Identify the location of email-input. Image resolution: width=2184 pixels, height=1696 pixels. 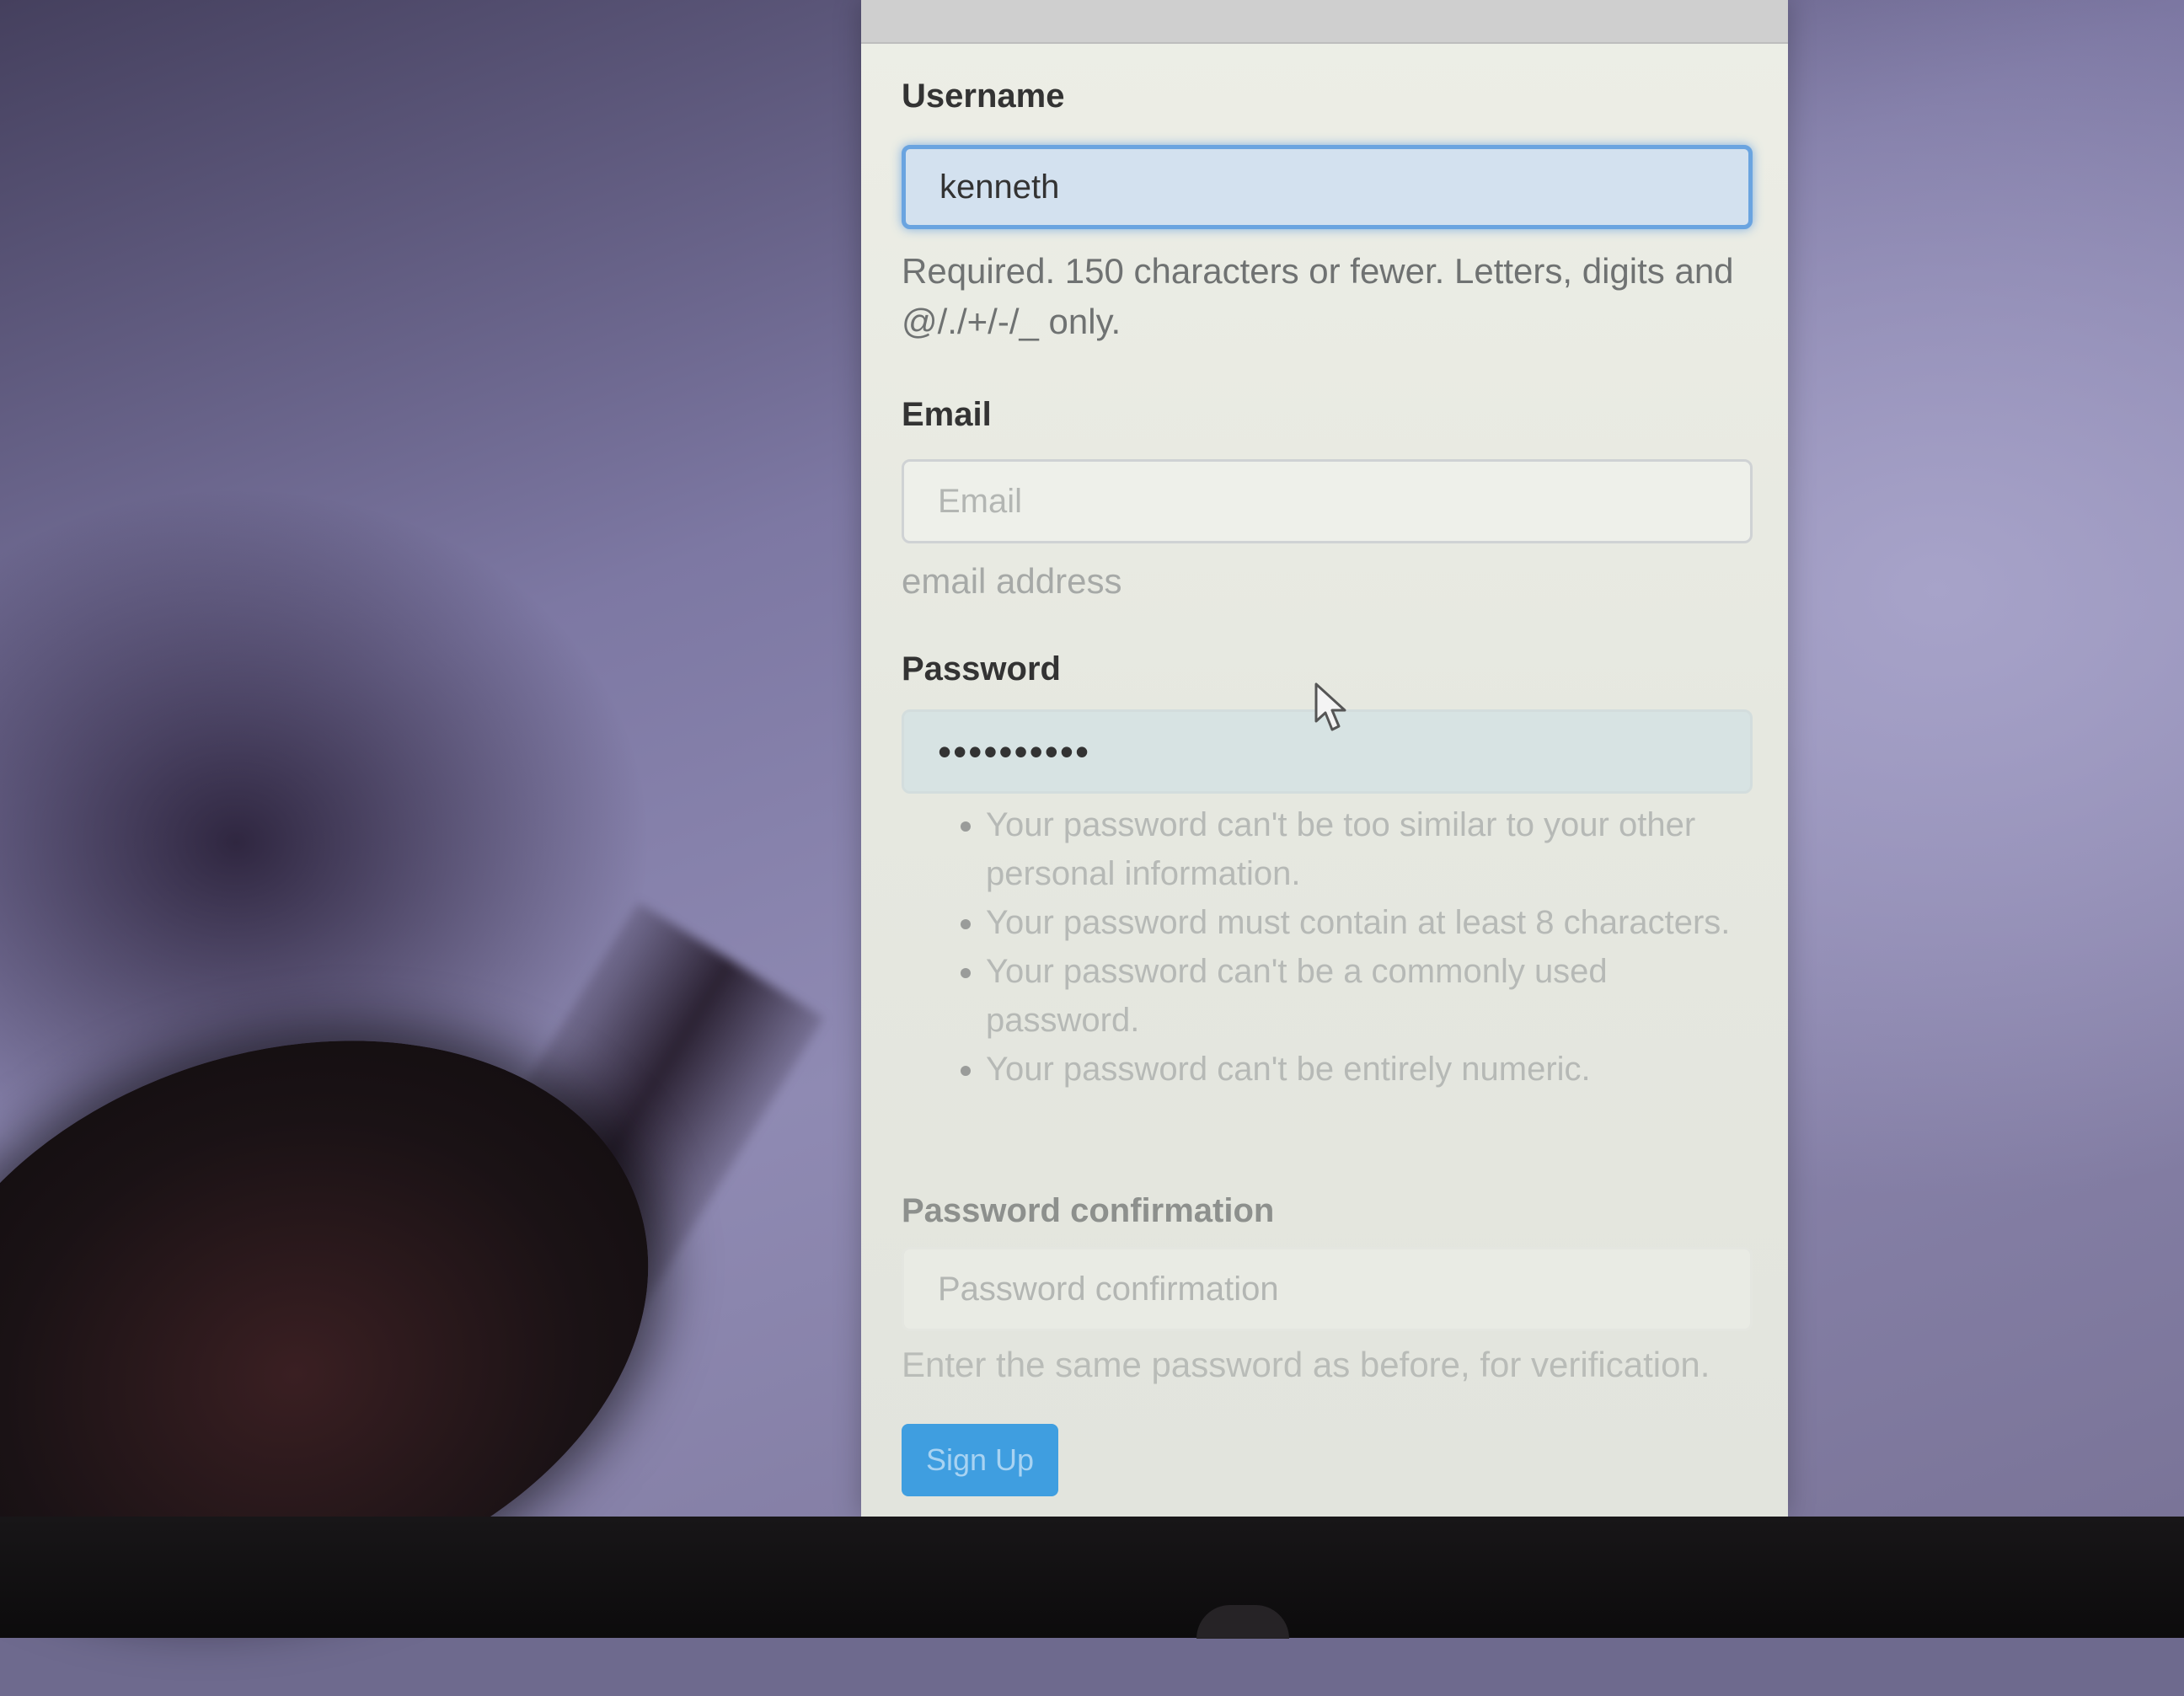
(1327, 501).